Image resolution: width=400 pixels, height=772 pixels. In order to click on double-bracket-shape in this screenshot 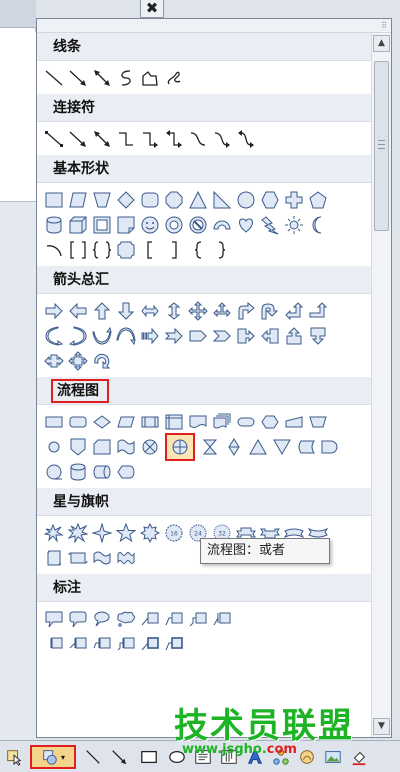, I will do `click(78, 250)`.